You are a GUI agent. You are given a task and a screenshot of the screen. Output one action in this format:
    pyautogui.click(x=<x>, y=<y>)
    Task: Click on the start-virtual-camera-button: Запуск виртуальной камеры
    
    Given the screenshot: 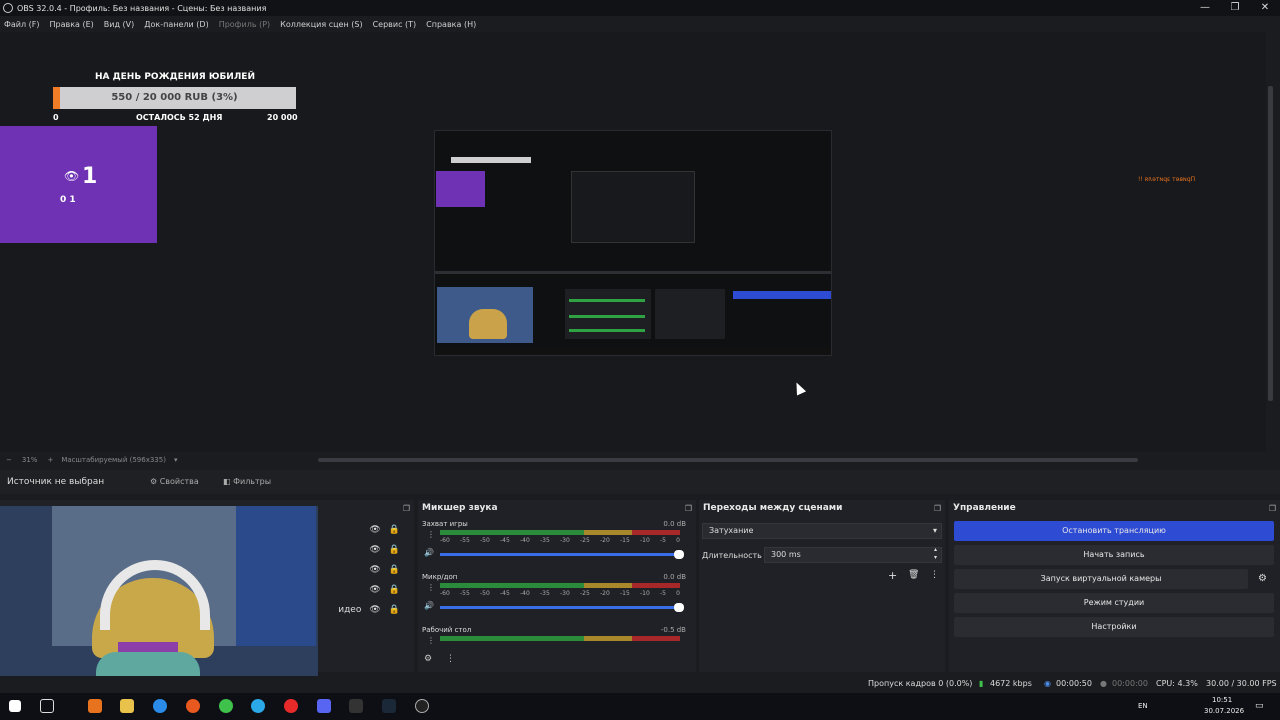 What is the action you would take?
    pyautogui.click(x=1101, y=579)
    